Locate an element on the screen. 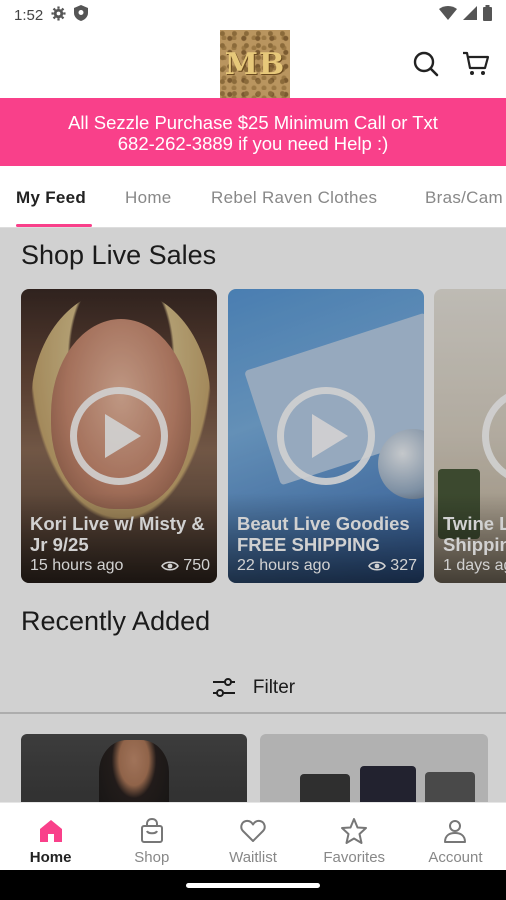 The width and height of the screenshot is (506, 900). cart-button is located at coordinates (476, 64).